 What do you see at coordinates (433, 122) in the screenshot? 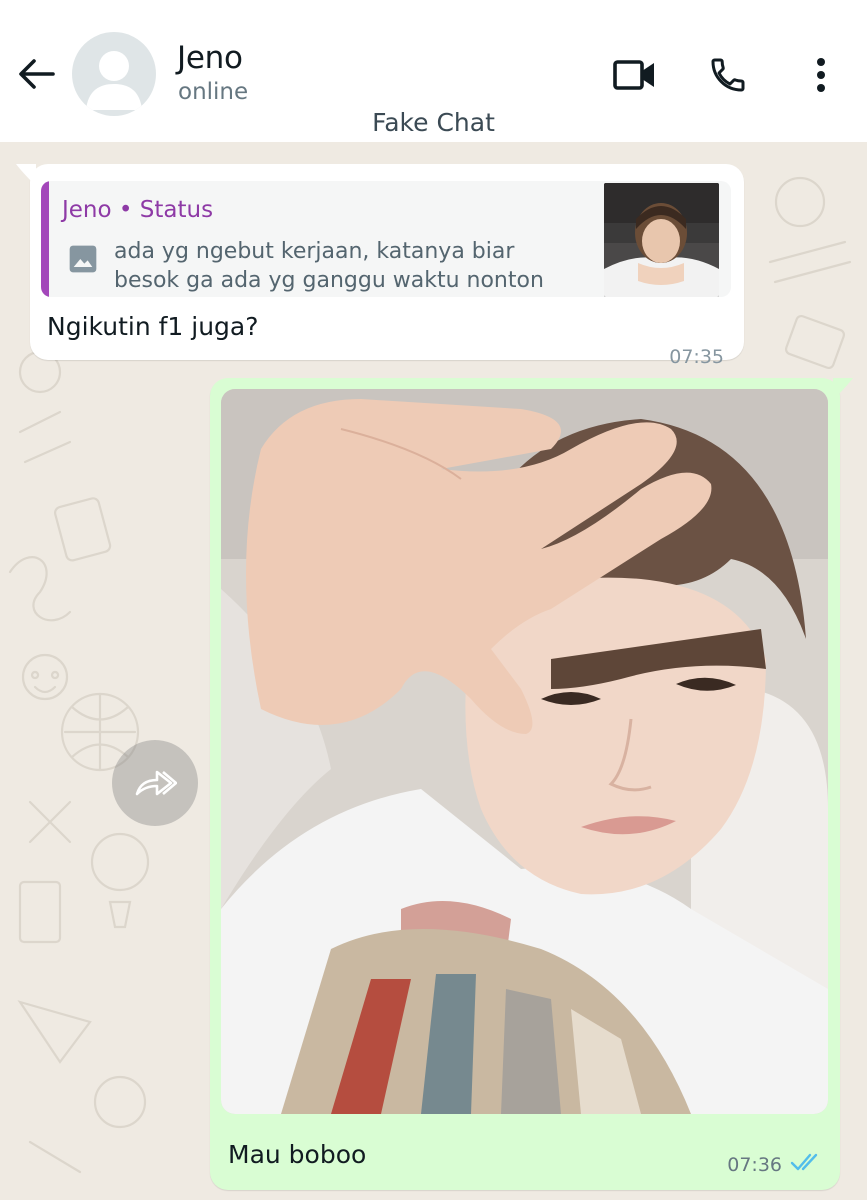
I see `watermark-label: Fake Chat` at bounding box center [433, 122].